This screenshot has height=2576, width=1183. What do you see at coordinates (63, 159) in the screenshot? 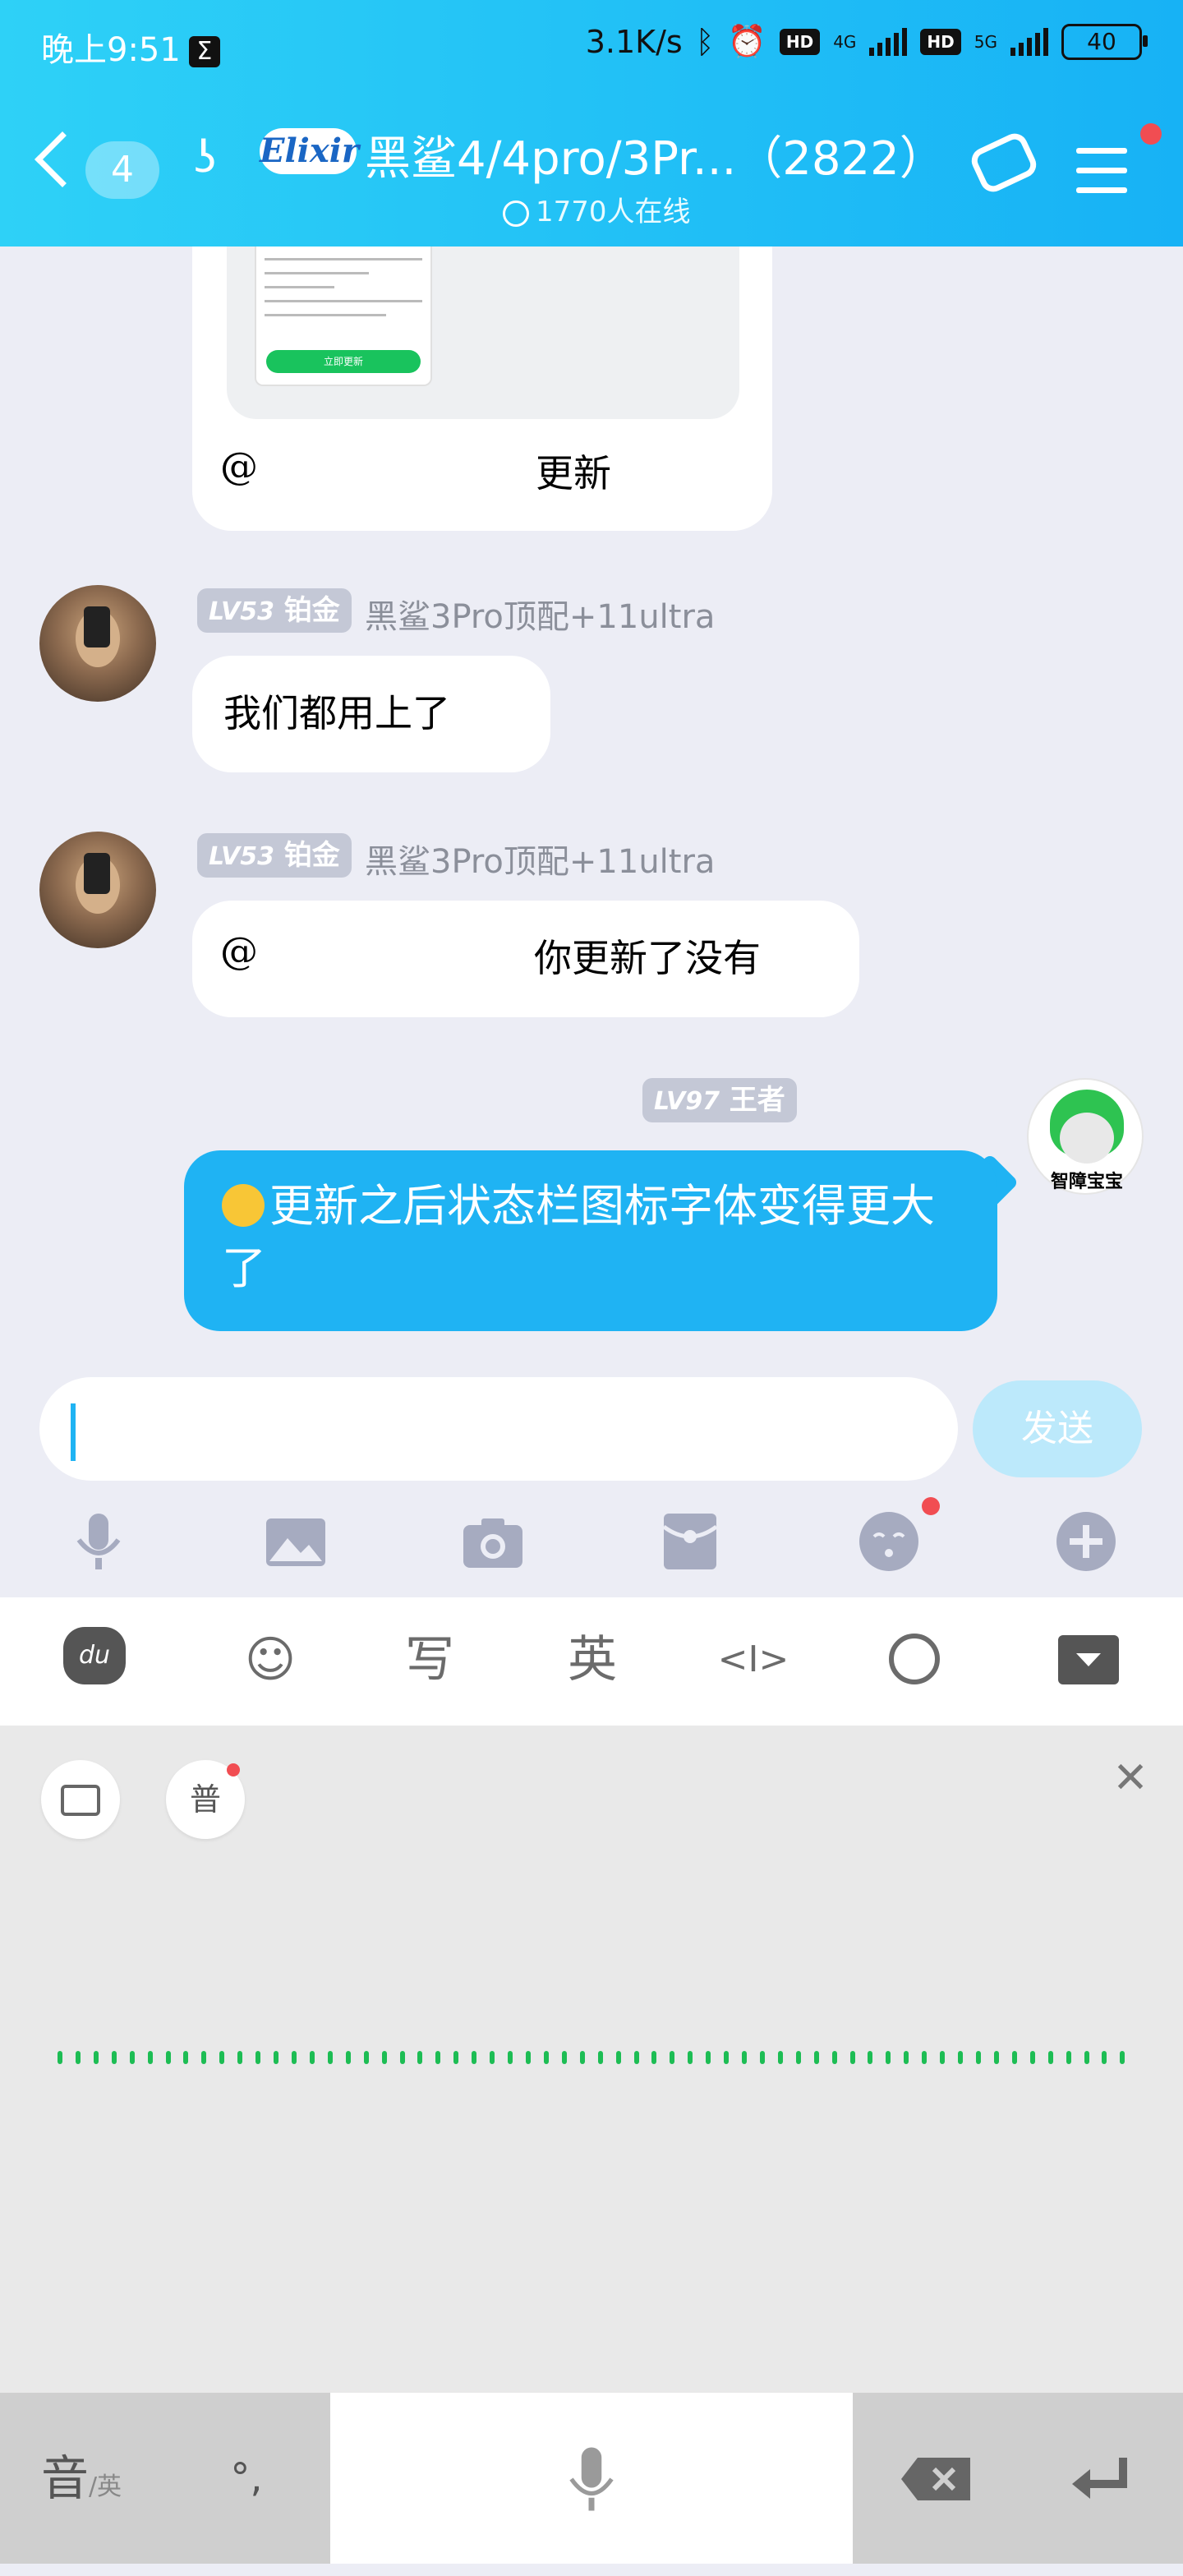
I see `back-icon` at bounding box center [63, 159].